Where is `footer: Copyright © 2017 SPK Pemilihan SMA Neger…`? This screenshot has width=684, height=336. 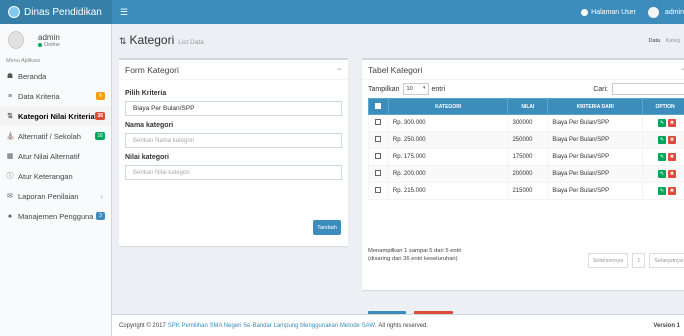
footer: Copyright © 2017 SPK Pemilihan SMA Neger… is located at coordinates (398, 325).